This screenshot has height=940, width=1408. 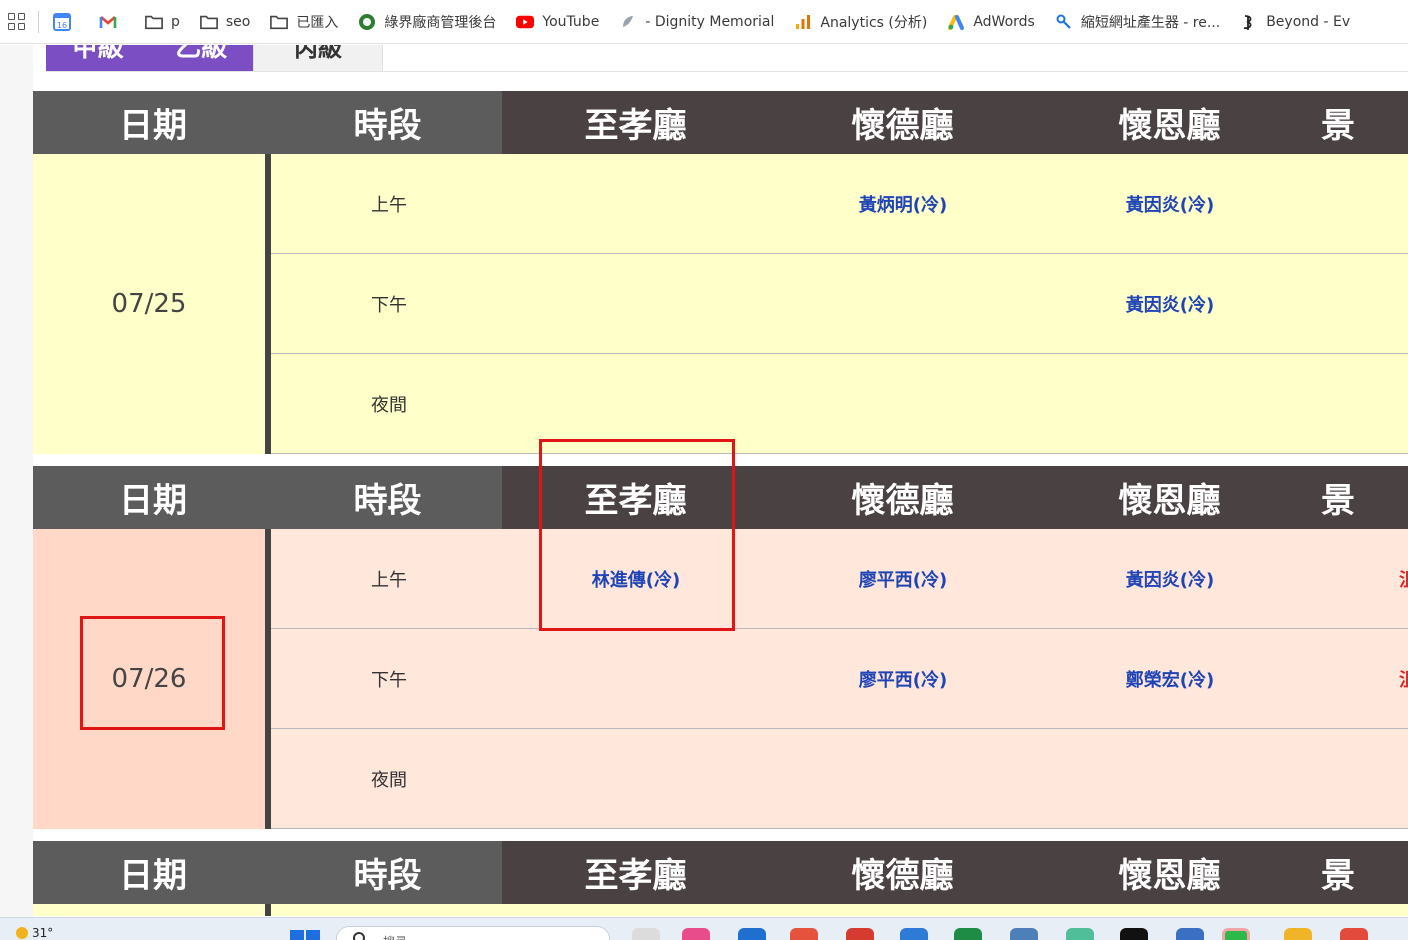 What do you see at coordinates (956, 22) in the screenshot?
I see `adwords-icon` at bounding box center [956, 22].